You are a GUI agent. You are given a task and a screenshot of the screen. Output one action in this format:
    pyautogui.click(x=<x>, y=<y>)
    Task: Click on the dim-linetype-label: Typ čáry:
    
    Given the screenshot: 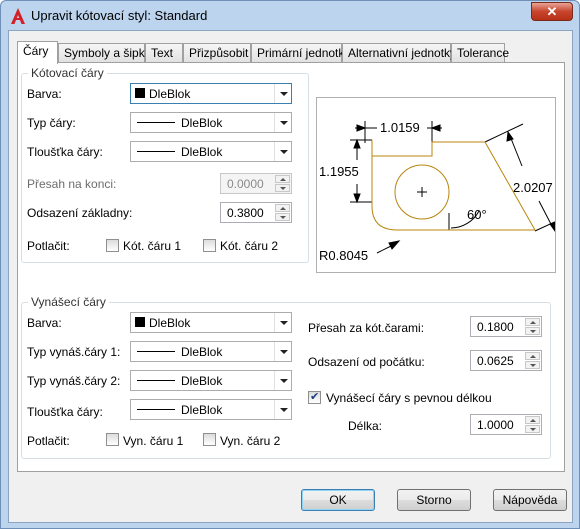 What is the action you would take?
    pyautogui.click(x=51, y=123)
    